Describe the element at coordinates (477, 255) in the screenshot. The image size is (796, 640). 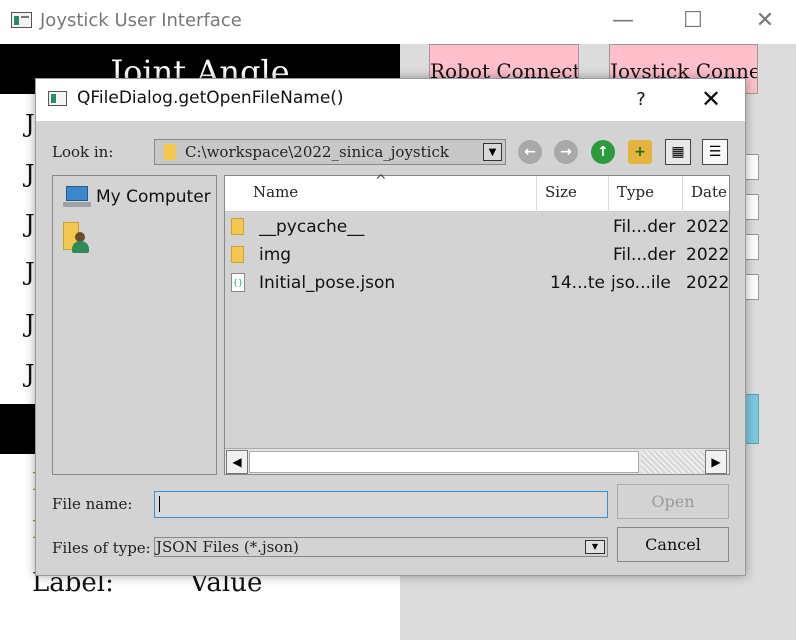
I see `file-row: img Fil...der 2022/` at that location.